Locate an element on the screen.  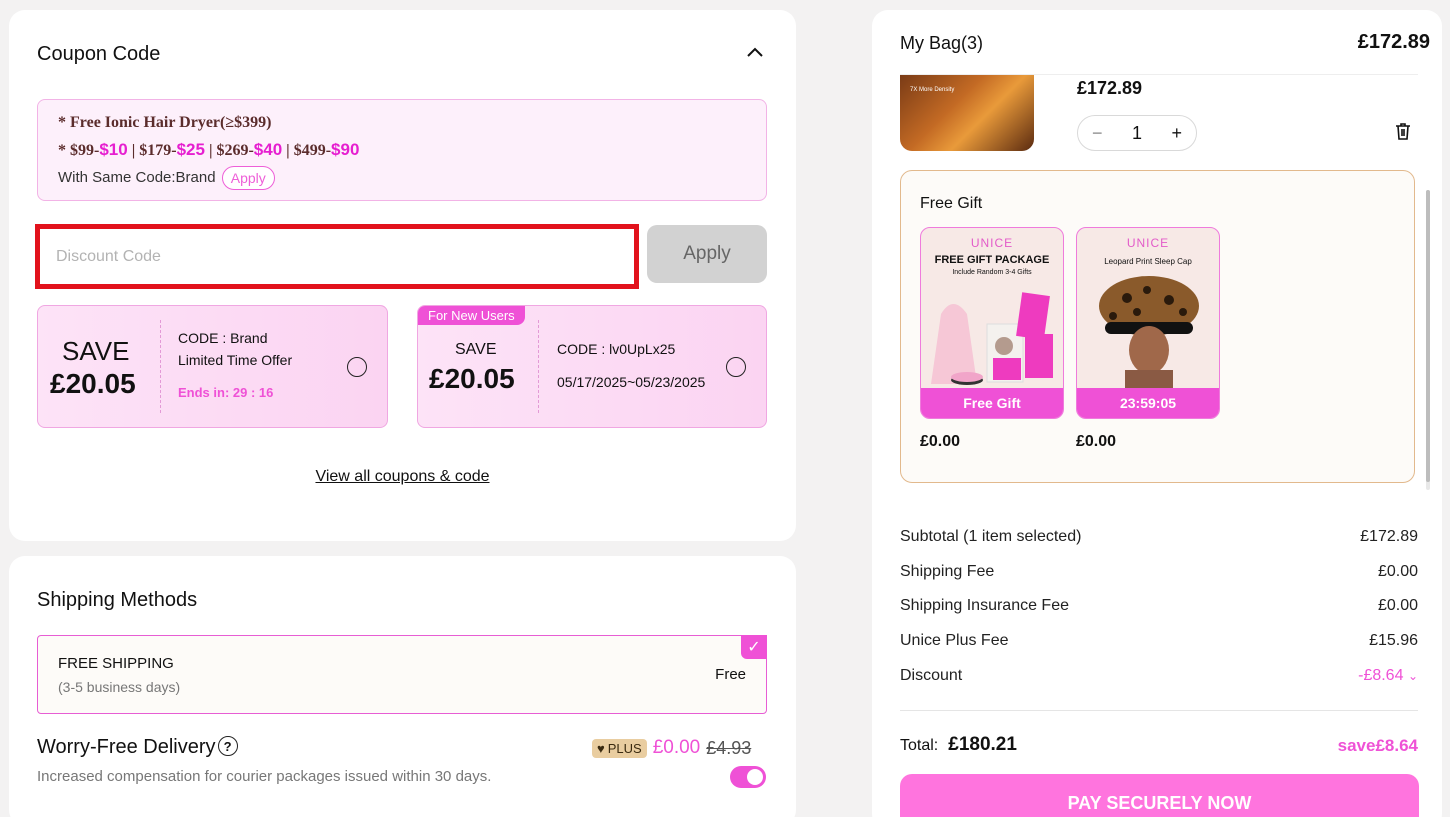
old-price: £4.93 is located at coordinates (729, 747).